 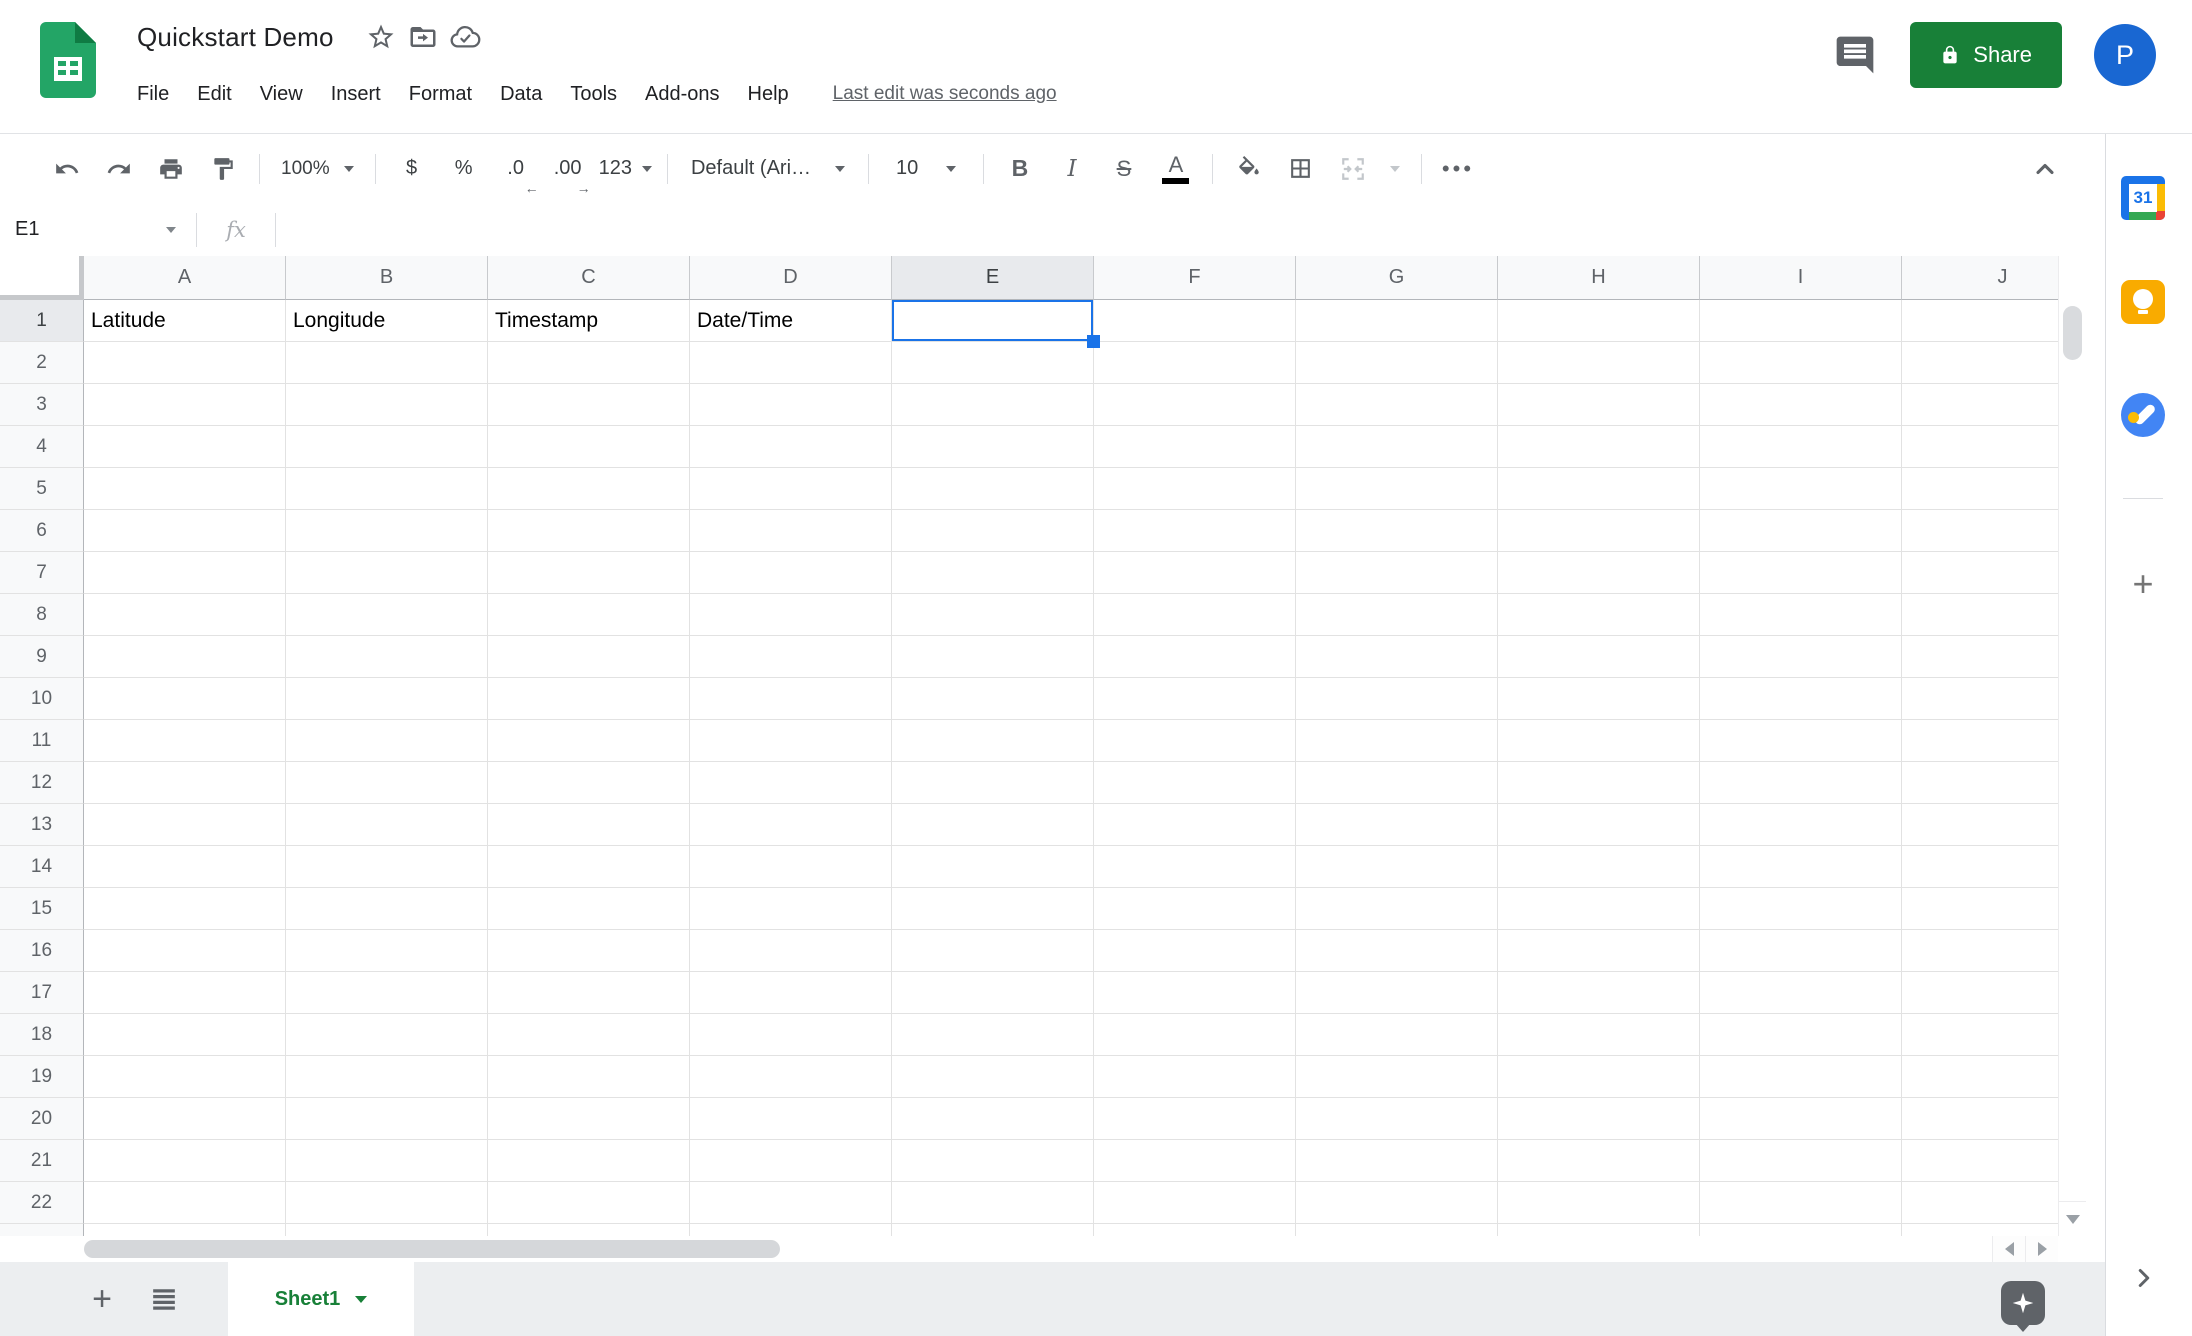 I want to click on avatar: P, so click(x=2125, y=55).